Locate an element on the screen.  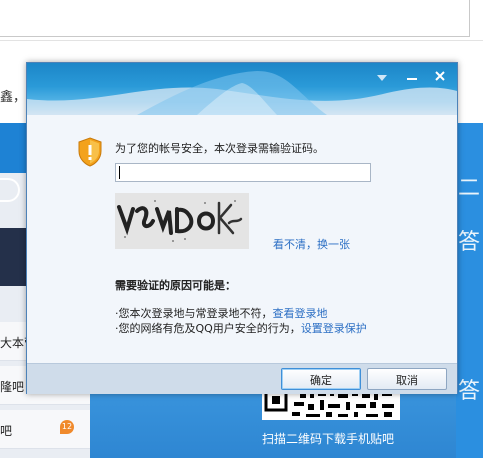
reason-text: ·您的网络有危及QQ用户安全的行为， is located at coordinates (208, 328).